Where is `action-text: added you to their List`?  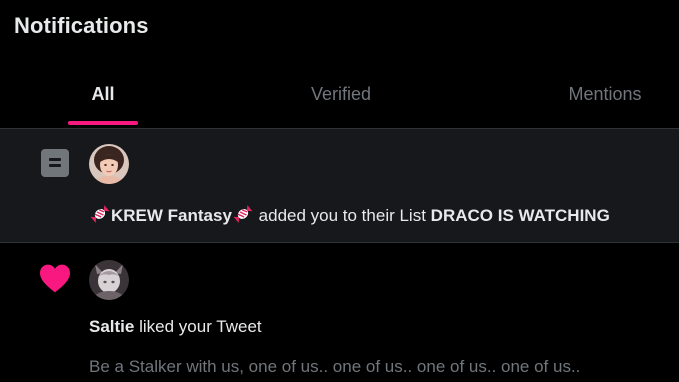 action-text: added you to their List is located at coordinates (342, 215).